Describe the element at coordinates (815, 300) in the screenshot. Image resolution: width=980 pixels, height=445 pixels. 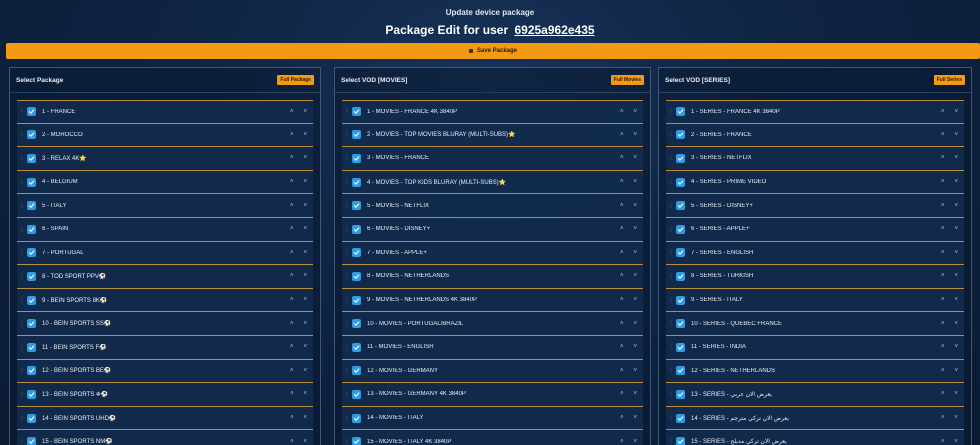
I see `list-item: ⋮ 9 - SERIES - ITALY ˄ ˅` at that location.